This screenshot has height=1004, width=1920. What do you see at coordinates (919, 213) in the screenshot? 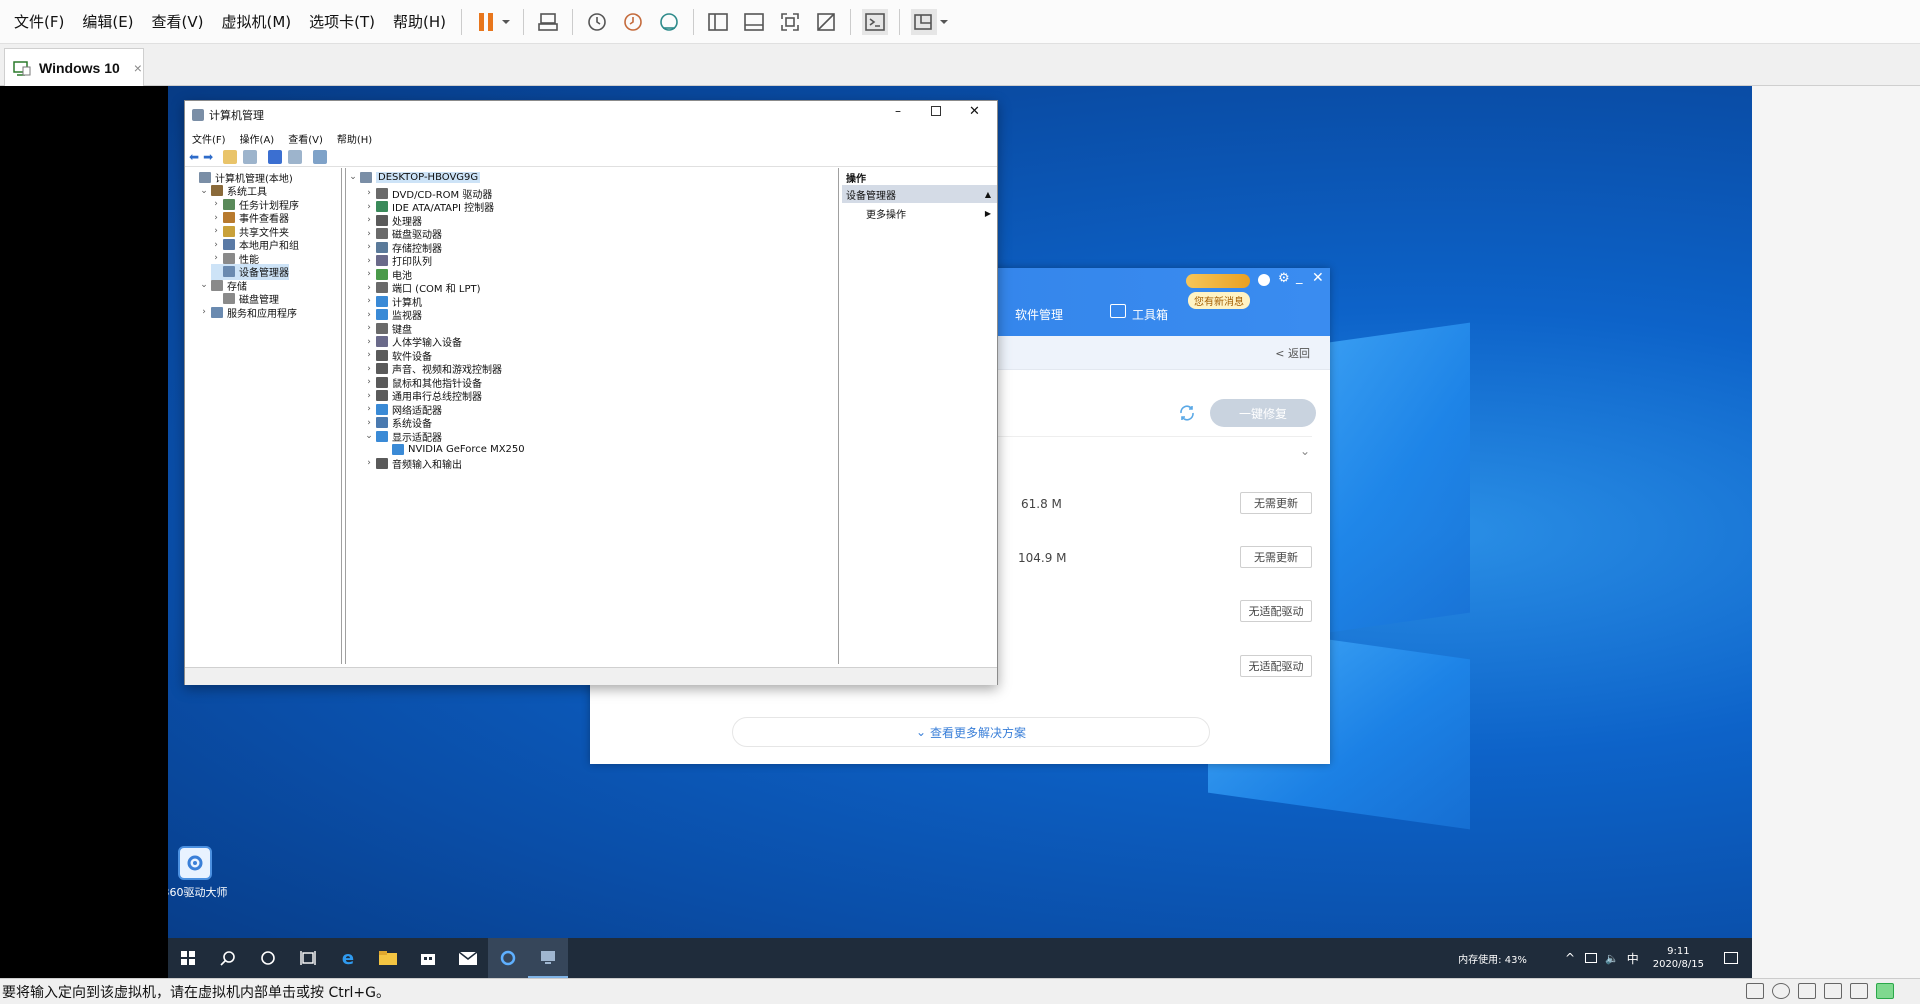
I see `actions-more: 更多操作 ▶` at bounding box center [919, 213].